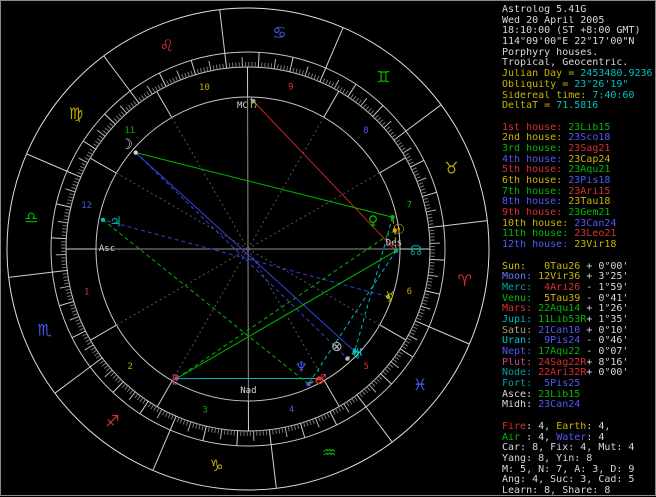  What do you see at coordinates (420, 384) in the screenshot?
I see `sign-pisces-glyph: ♓` at bounding box center [420, 384].